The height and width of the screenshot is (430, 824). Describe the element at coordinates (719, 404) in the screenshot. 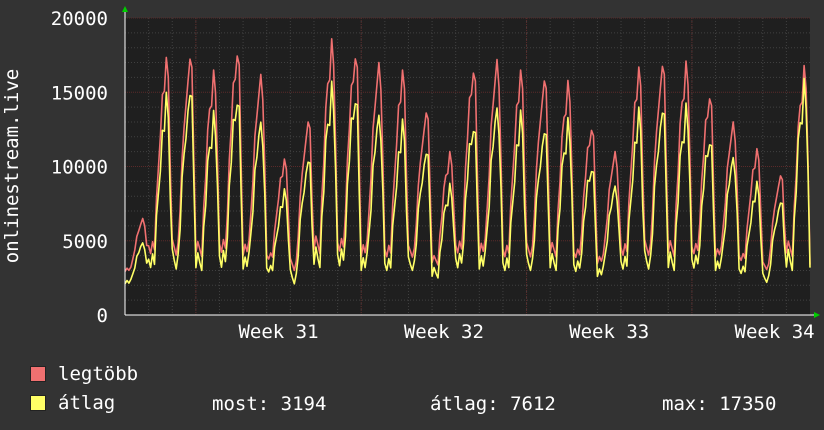

I see `stat-maximum: max: 17350` at that location.